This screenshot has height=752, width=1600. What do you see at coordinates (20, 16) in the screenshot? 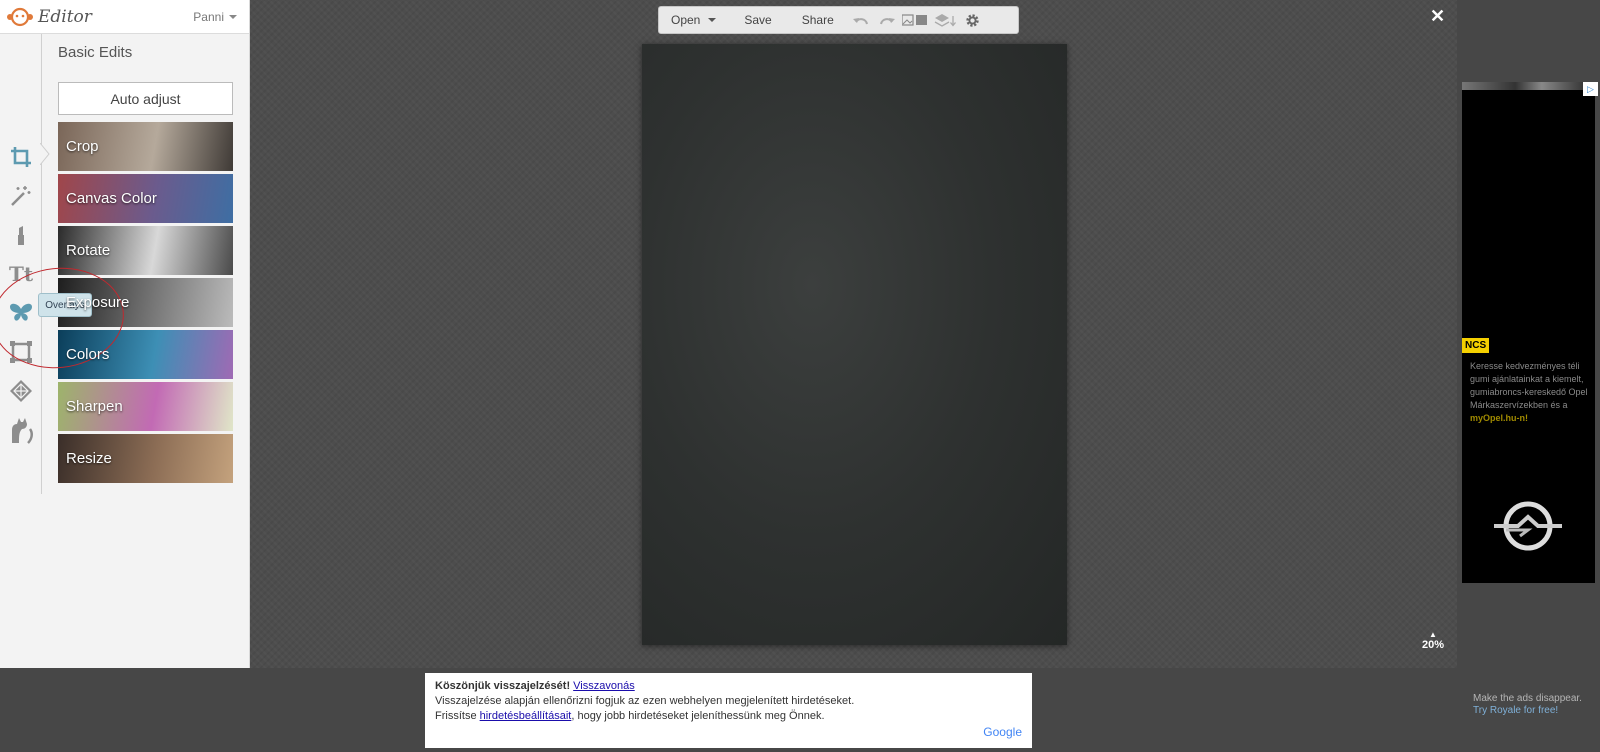
I see `monkey-logo-icon` at bounding box center [20, 16].